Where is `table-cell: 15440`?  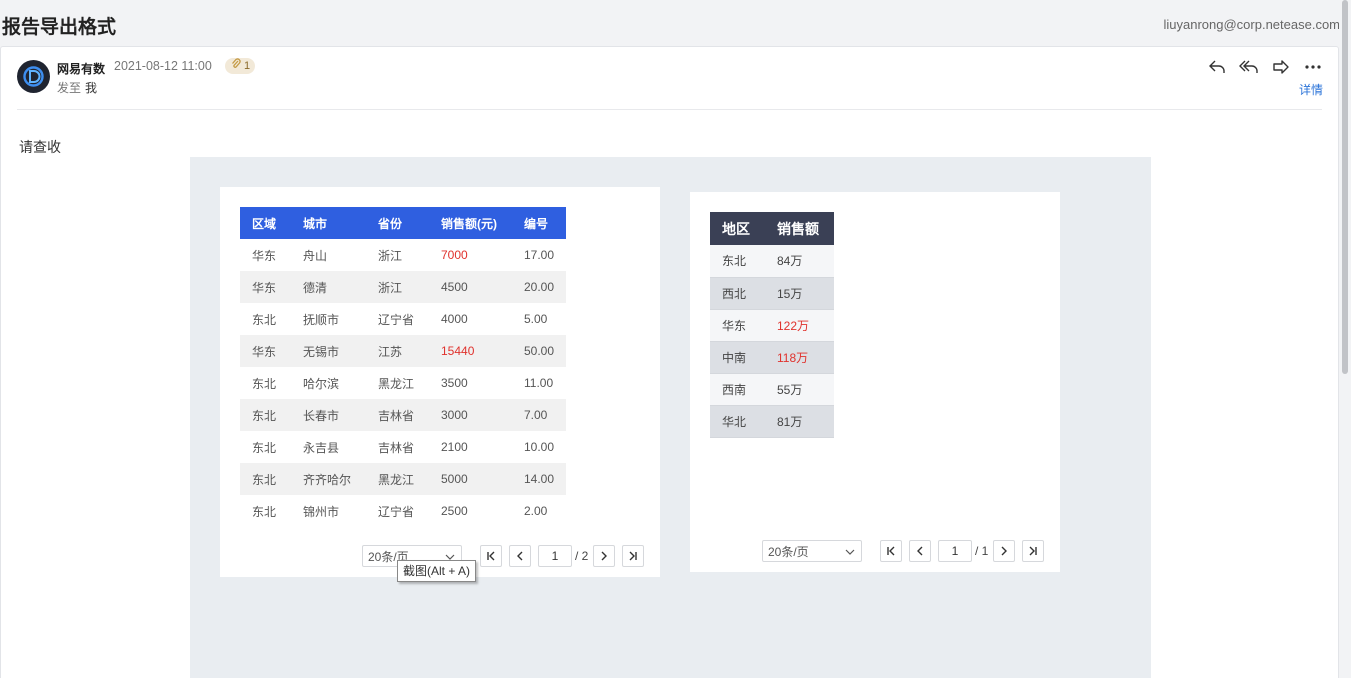 table-cell: 15440 is located at coordinates (470, 351).